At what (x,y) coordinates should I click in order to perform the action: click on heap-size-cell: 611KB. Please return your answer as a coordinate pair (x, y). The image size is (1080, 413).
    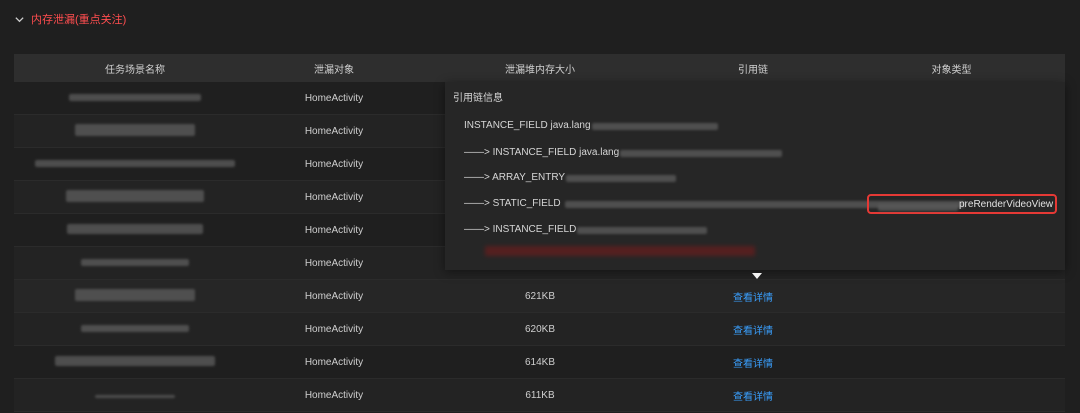
    Looking at the image, I should click on (540, 395).